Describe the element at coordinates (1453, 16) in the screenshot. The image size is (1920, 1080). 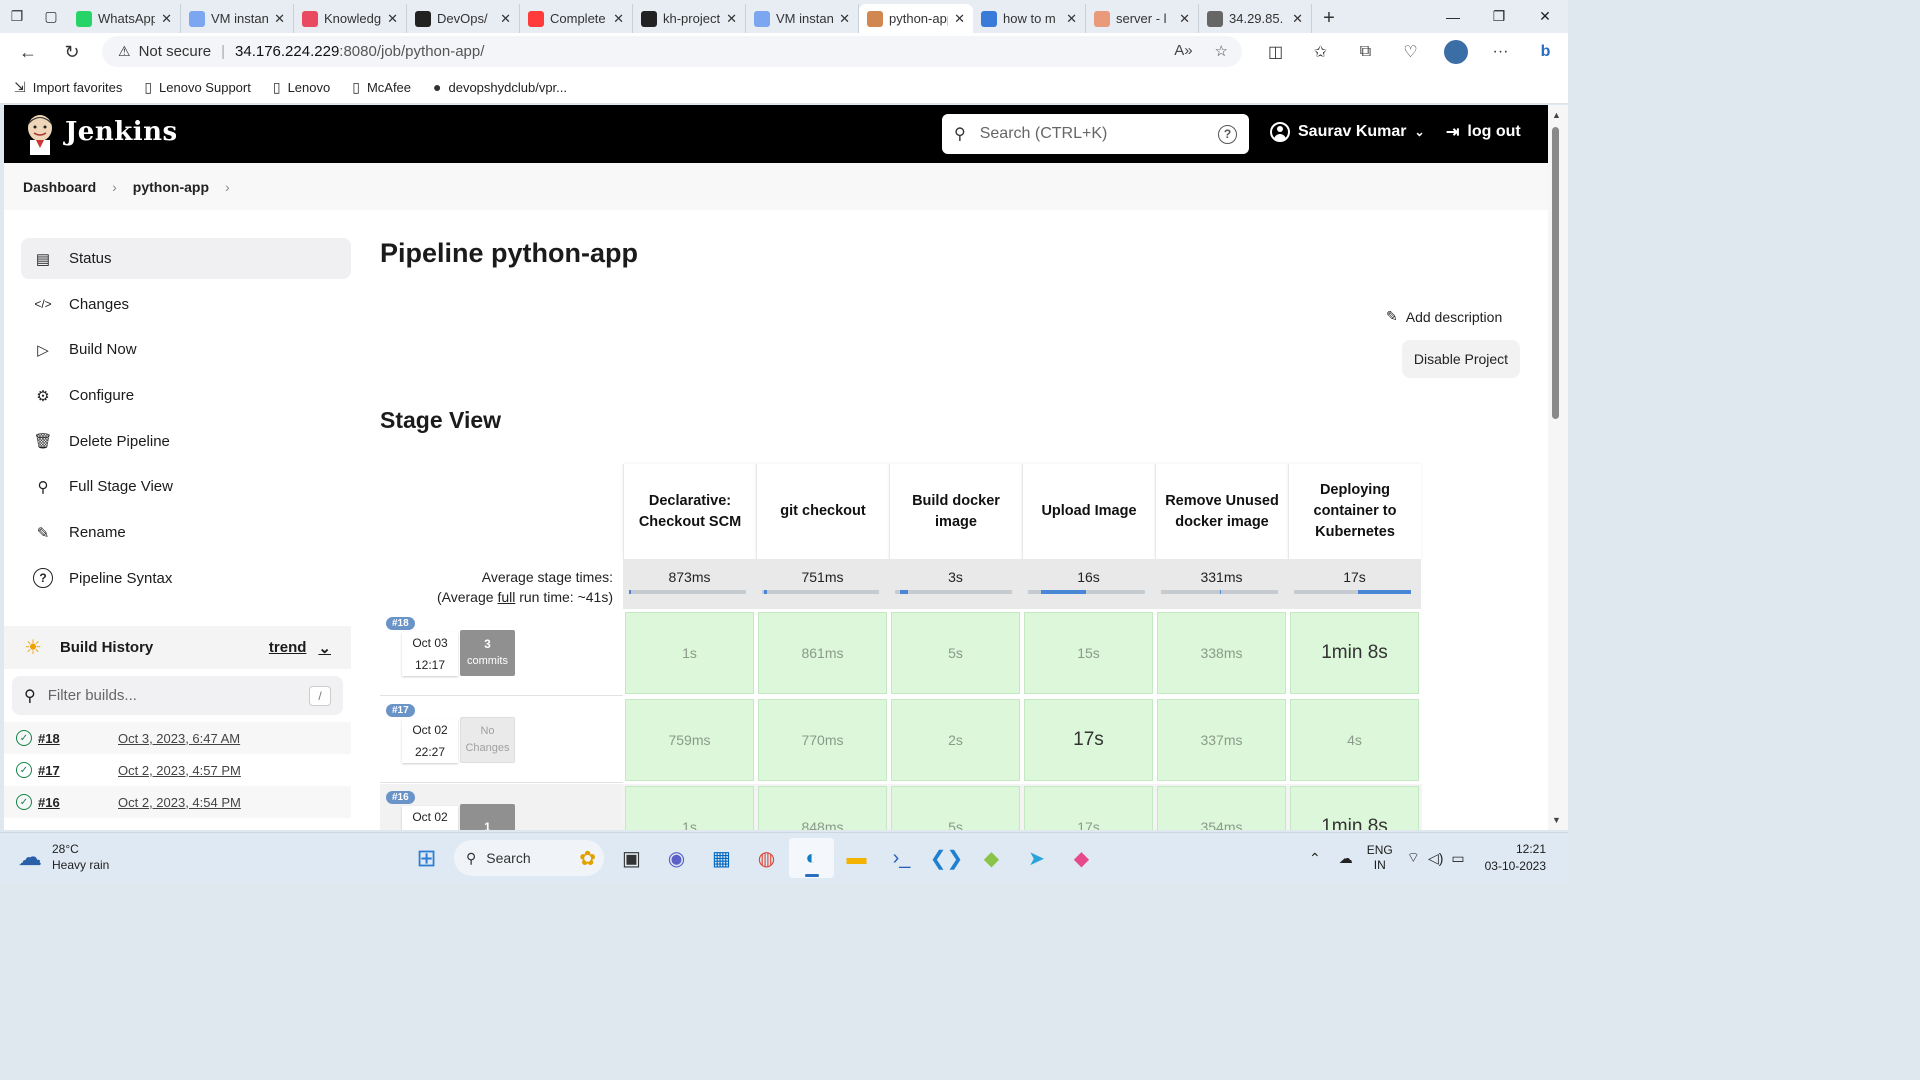
I see `minimize-button: —` at that location.